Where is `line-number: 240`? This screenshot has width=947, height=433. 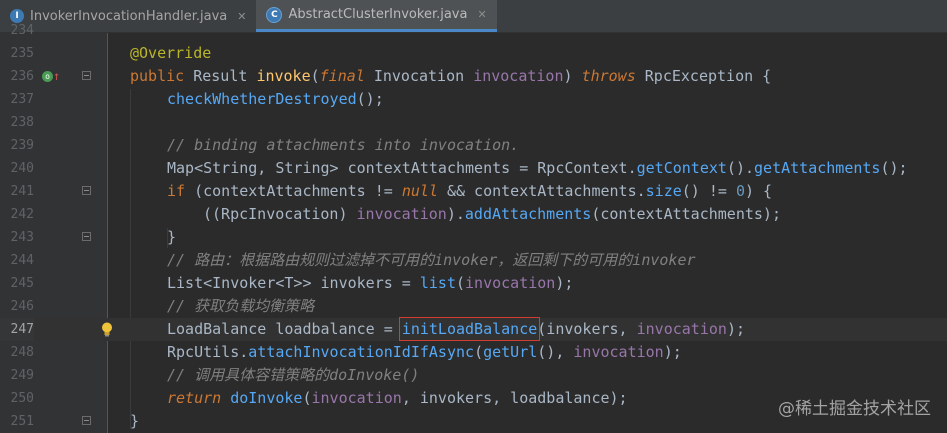
line-number: 240 is located at coordinates (22, 168).